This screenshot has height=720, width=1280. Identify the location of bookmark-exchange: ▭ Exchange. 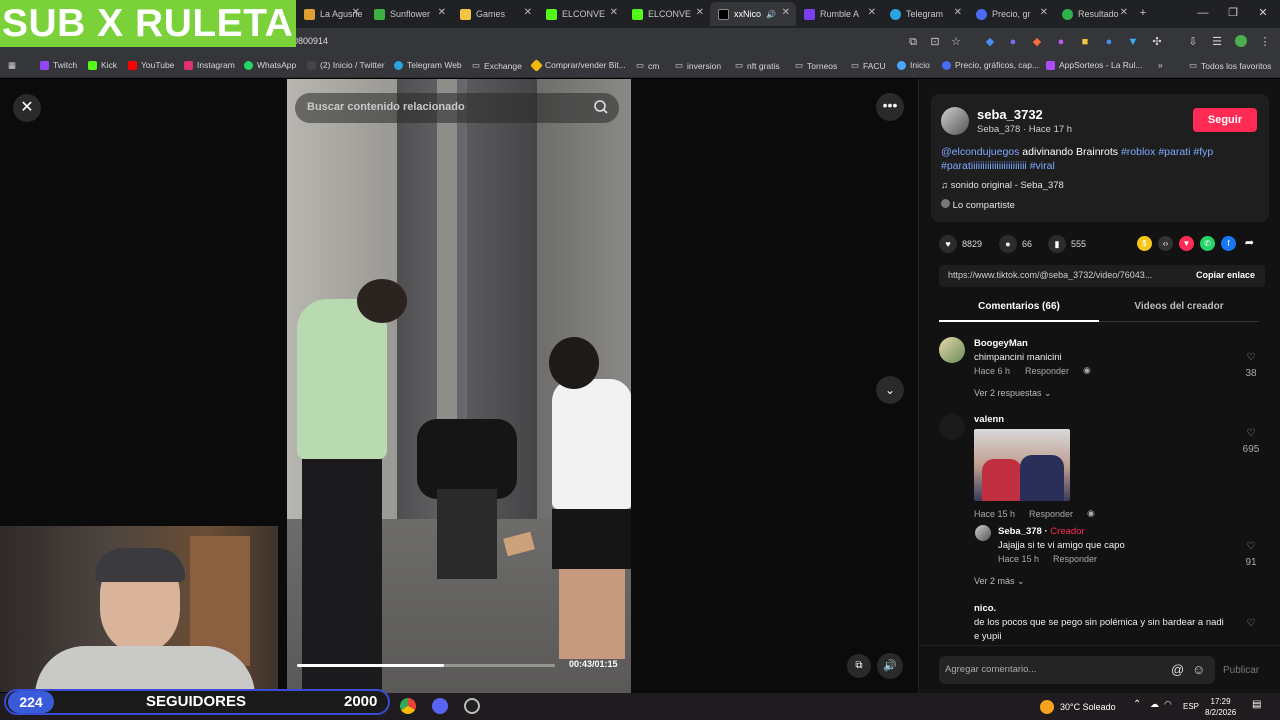
(497, 65).